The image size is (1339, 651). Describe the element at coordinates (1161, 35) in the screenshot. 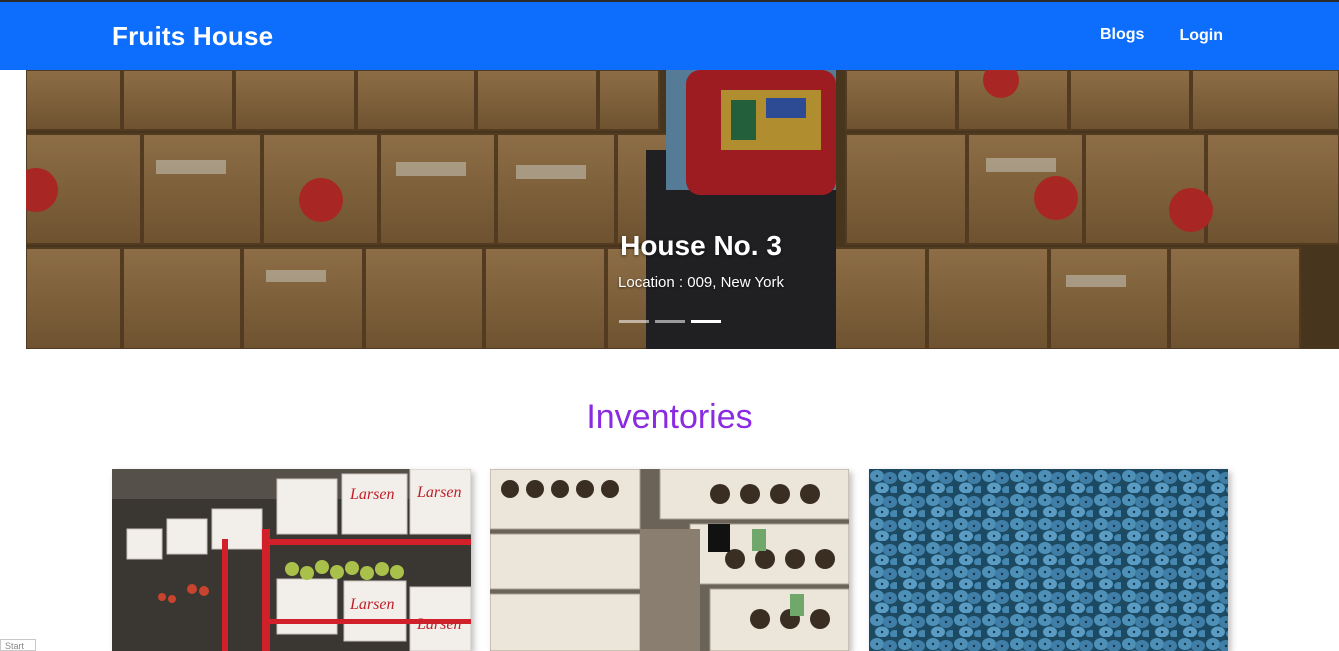

I see `nav-links: Blogs Login` at that location.